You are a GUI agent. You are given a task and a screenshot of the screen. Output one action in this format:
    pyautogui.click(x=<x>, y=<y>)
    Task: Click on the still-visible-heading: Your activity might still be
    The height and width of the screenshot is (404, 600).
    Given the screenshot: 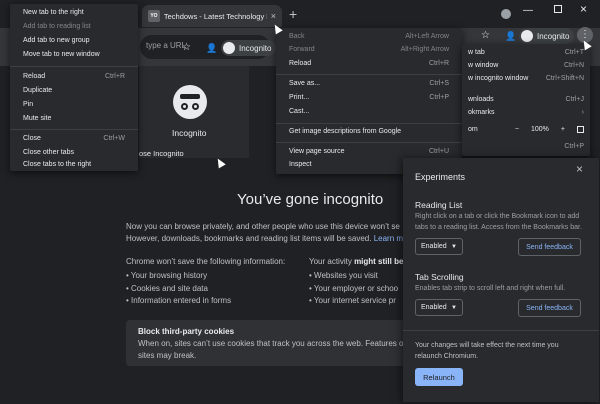 What is the action you would take?
    pyautogui.click(x=356, y=261)
    